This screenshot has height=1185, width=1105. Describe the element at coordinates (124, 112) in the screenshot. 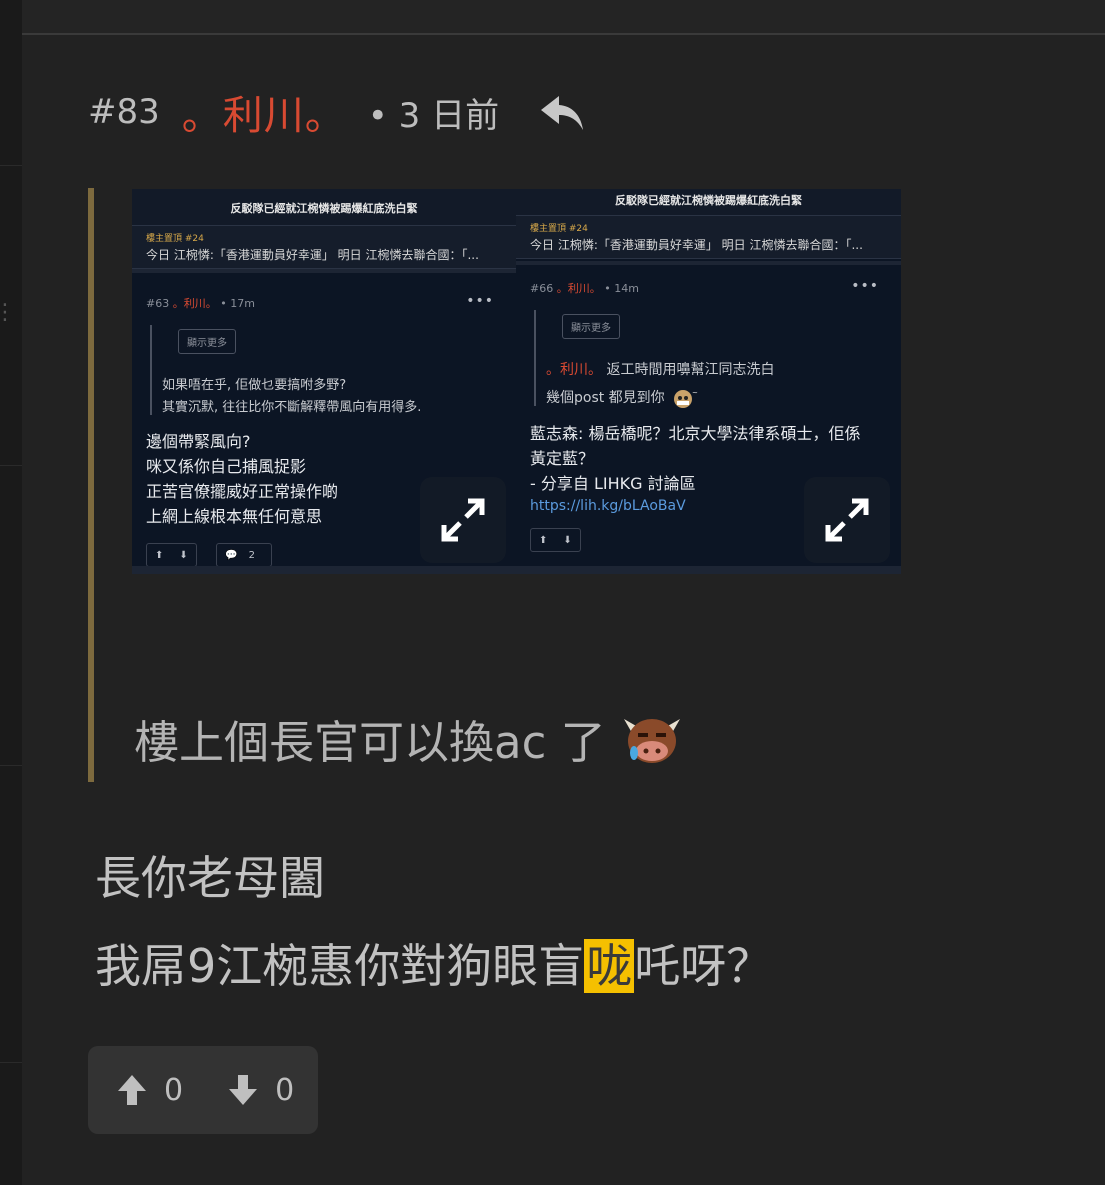

I see `post-number: #83` at that location.